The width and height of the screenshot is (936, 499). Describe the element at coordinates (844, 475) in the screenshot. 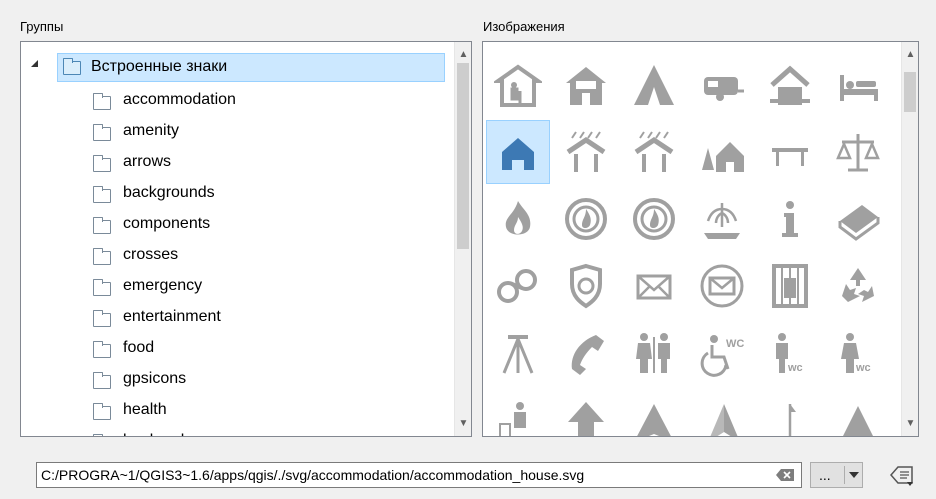

I see `button-separator` at that location.